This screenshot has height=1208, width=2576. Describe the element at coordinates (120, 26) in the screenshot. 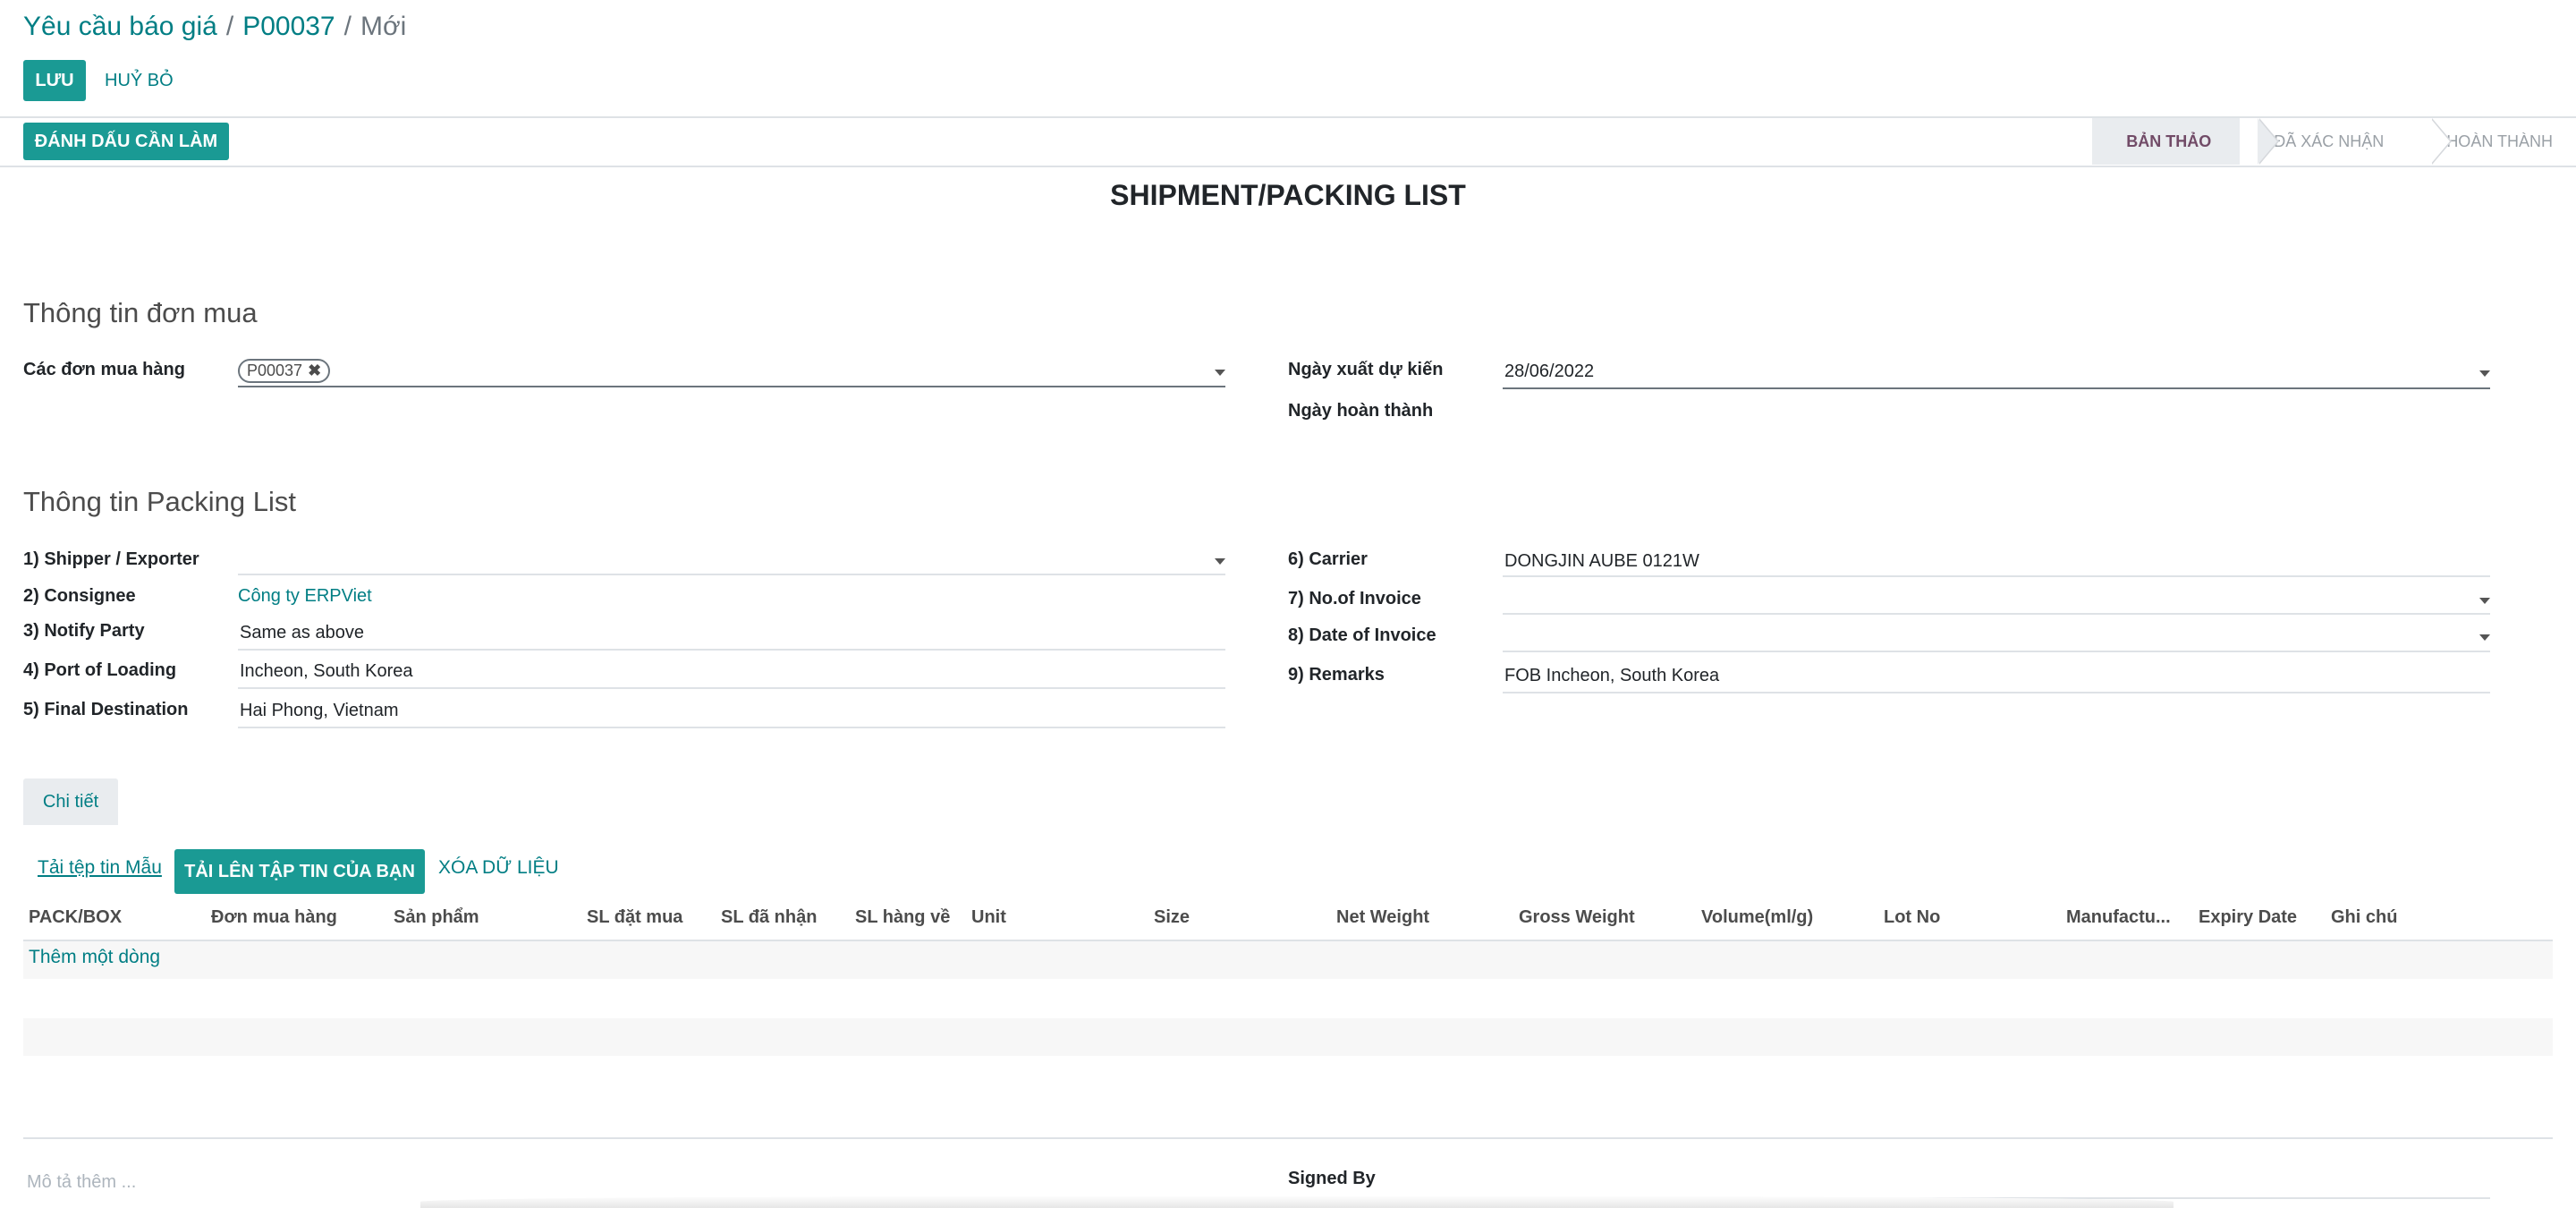

I see `breadcrumb-rfq-link: Yêu cầu báo giá` at that location.